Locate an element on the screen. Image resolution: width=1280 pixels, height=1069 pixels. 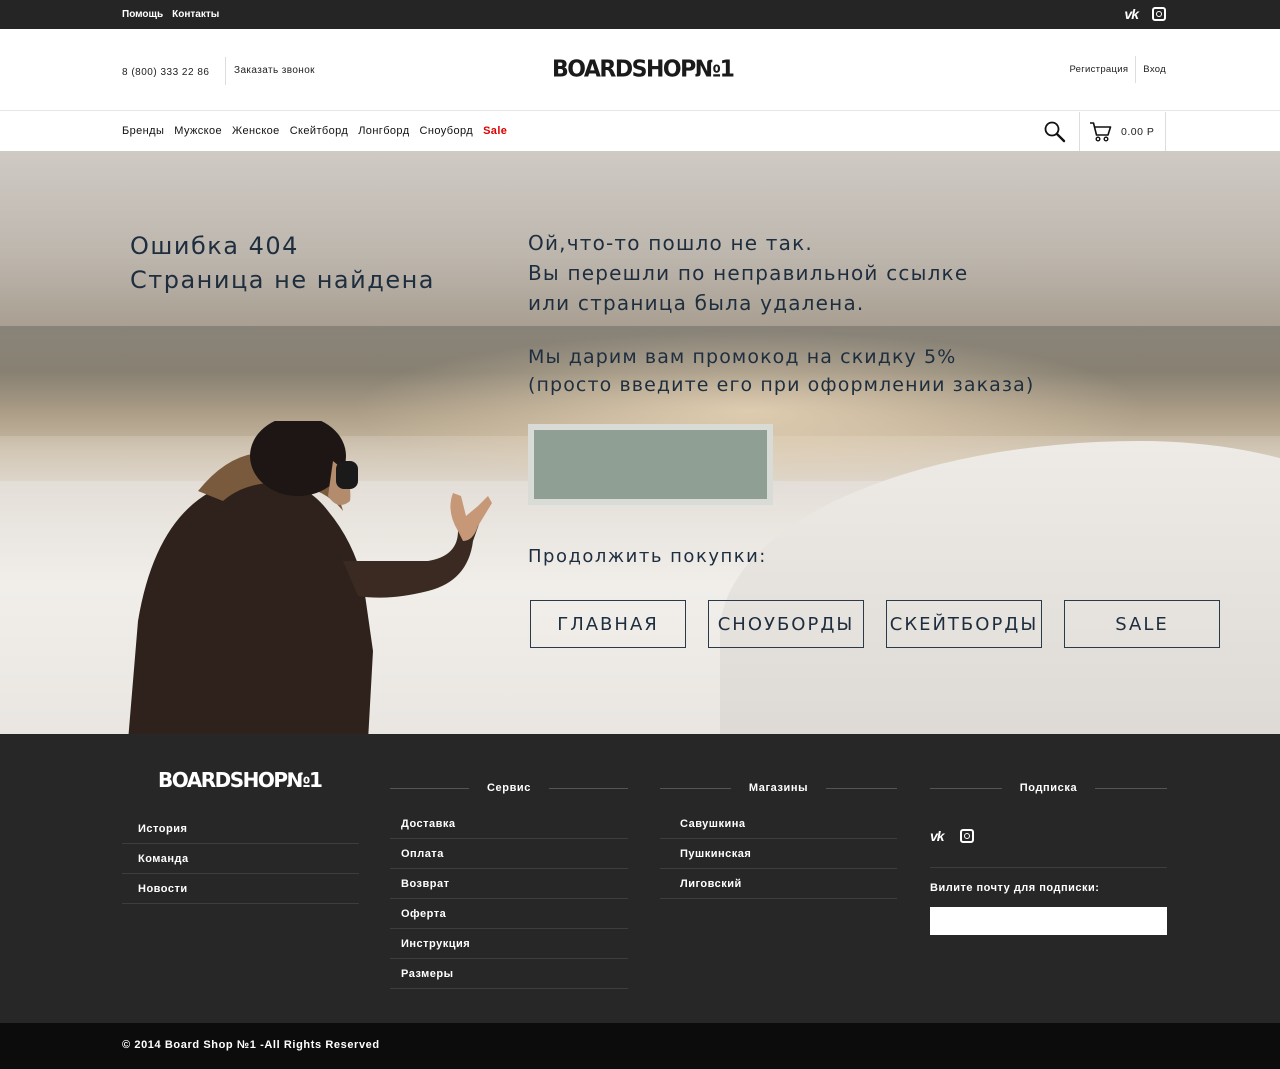
footer-store-ligovsky: Лиговский is located at coordinates (778, 884).